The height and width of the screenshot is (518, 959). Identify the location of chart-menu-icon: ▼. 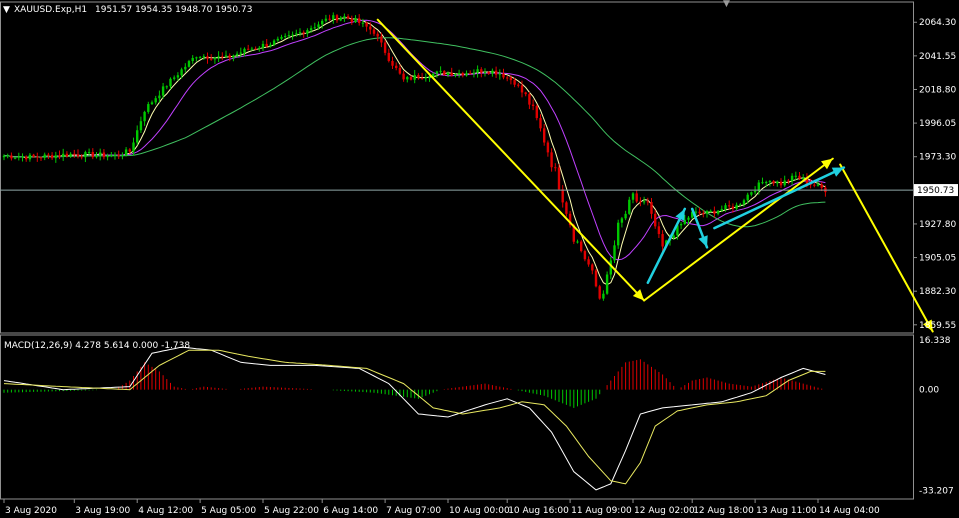
(6, 10).